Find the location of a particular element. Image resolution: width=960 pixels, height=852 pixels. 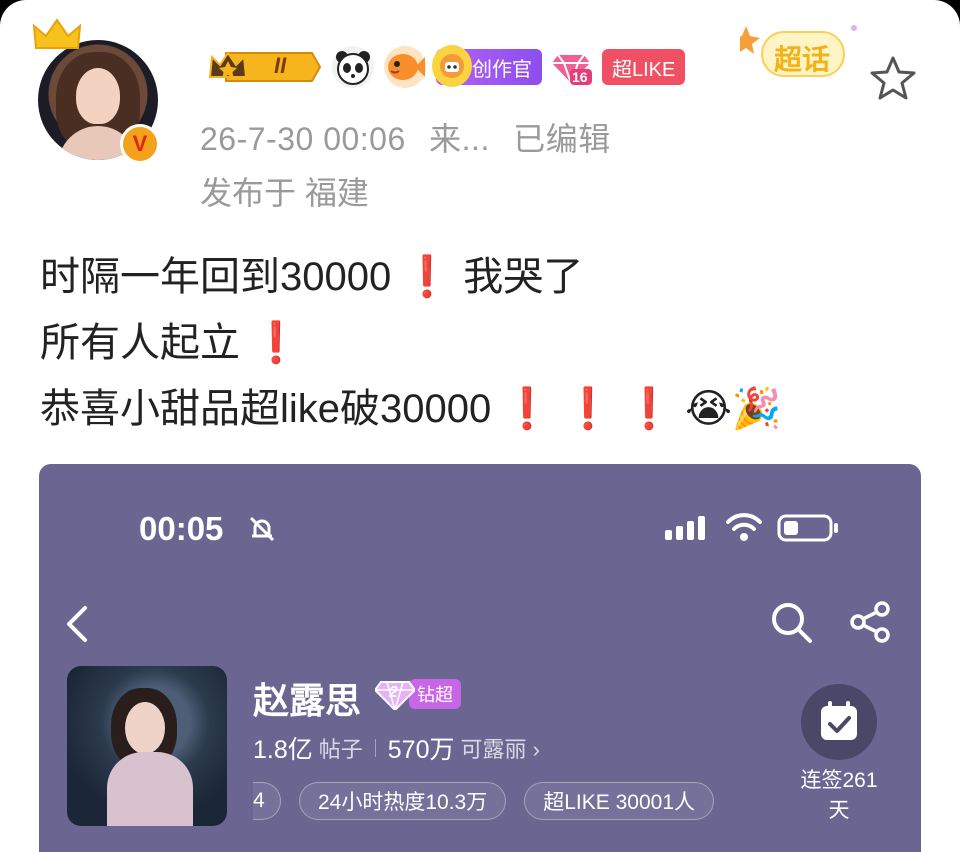

badge-row: II 创作官 16 超LIKE is located at coordinates (447, 66).